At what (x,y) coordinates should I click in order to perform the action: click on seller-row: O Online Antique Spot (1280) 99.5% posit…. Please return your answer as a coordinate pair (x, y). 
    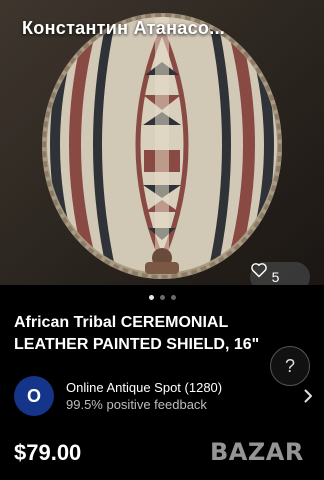
    Looking at the image, I should click on (164, 396).